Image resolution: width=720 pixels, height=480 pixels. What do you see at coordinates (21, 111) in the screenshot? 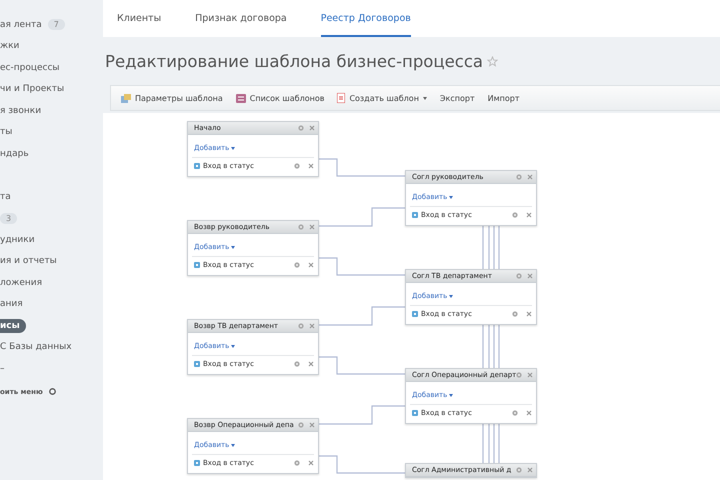
I see `sidebar-item: я звонки` at bounding box center [21, 111].